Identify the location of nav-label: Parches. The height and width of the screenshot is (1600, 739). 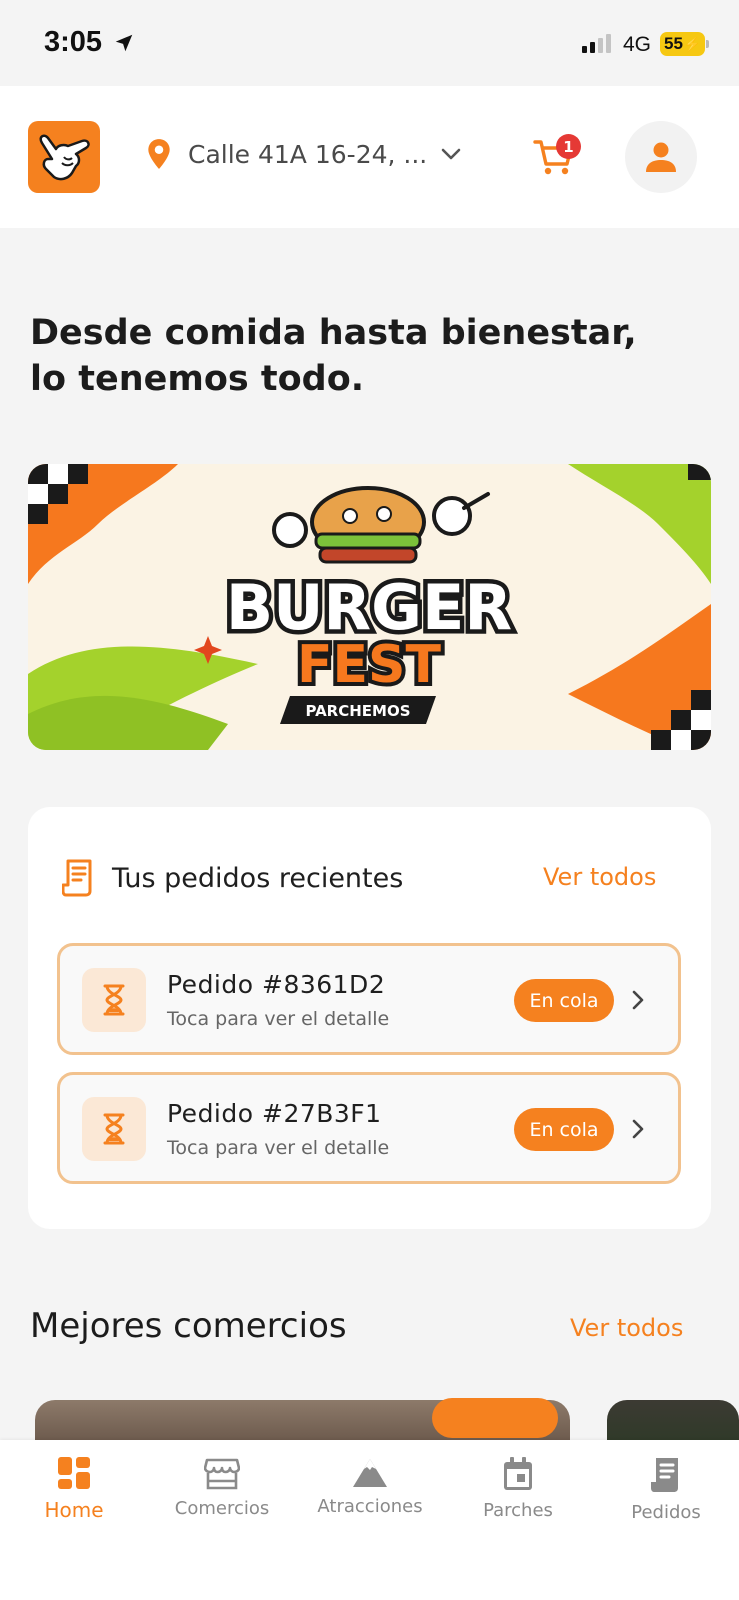
(518, 1510).